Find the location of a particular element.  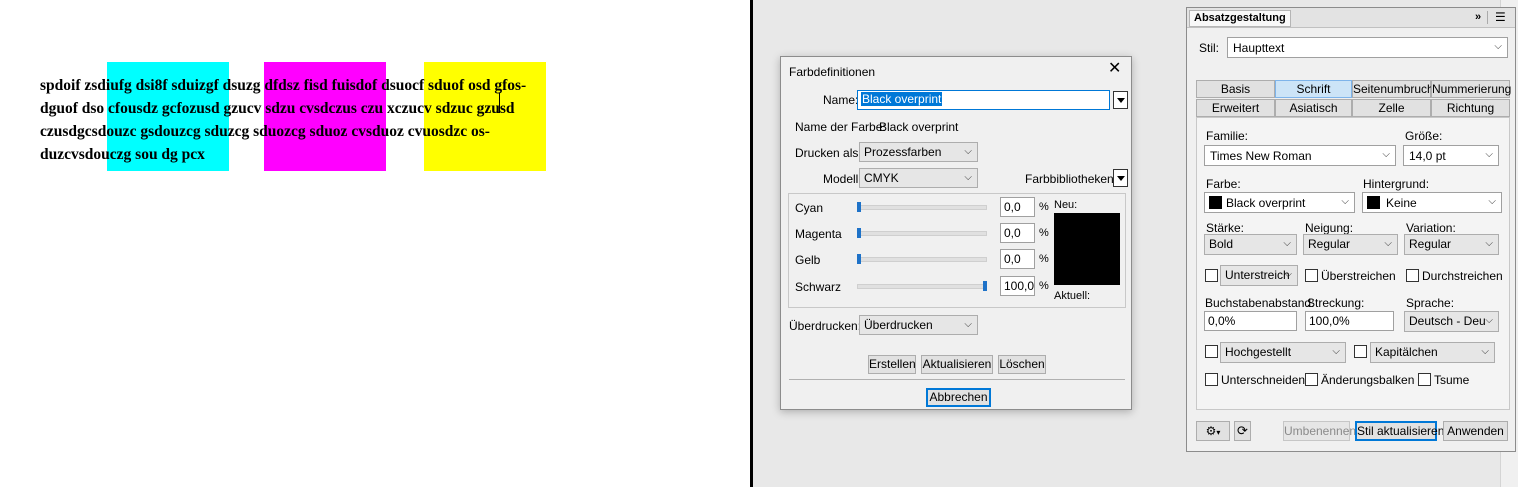

tab-nummerierung: Nummerierung is located at coordinates (1471, 89).